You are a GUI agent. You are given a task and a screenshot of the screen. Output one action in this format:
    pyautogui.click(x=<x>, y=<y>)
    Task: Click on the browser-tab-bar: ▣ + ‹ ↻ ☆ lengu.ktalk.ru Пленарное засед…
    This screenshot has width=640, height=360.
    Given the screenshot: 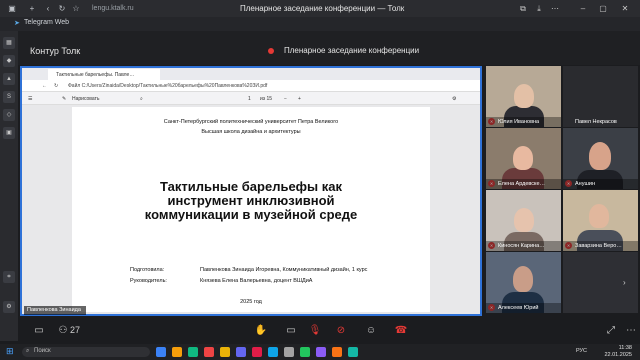 What is the action you would take?
    pyautogui.click(x=320, y=8)
    